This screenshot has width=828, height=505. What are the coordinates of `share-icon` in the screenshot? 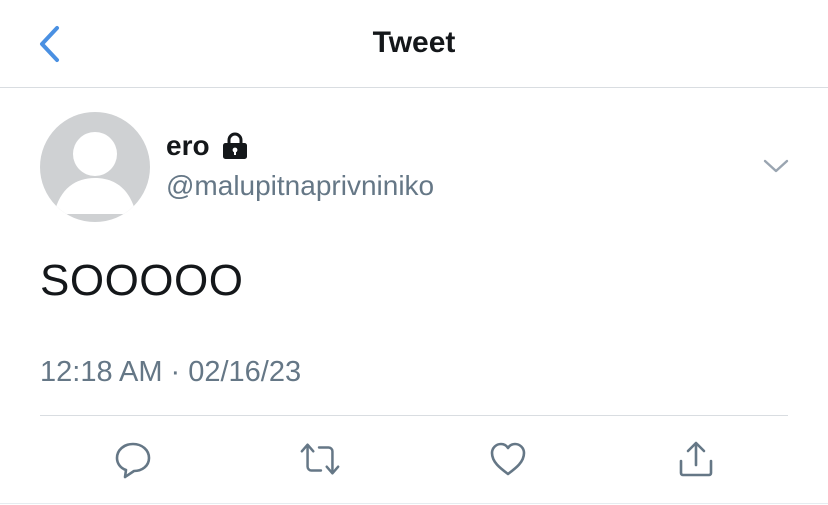 It's located at (696, 459).